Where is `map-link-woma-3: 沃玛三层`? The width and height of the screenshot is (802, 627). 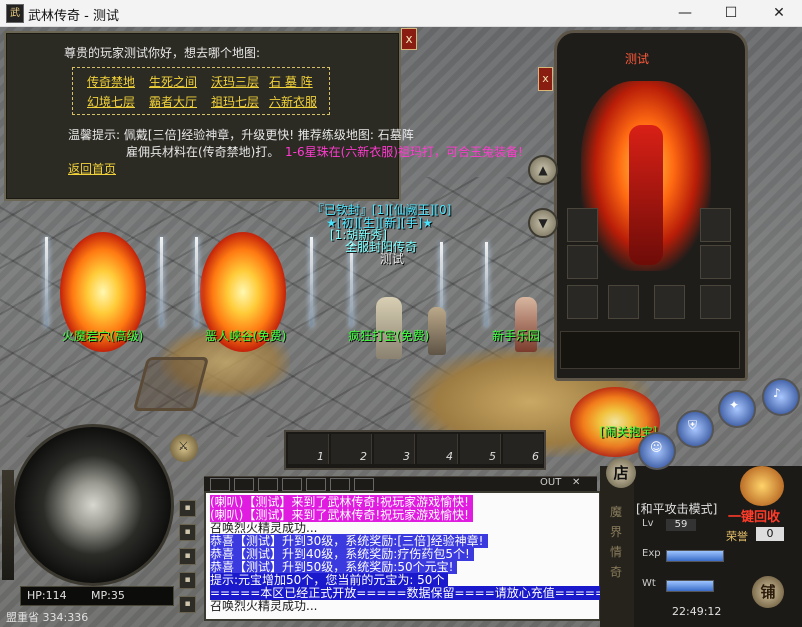
map-link-woma-3: 沃玛三层 is located at coordinates (235, 81).